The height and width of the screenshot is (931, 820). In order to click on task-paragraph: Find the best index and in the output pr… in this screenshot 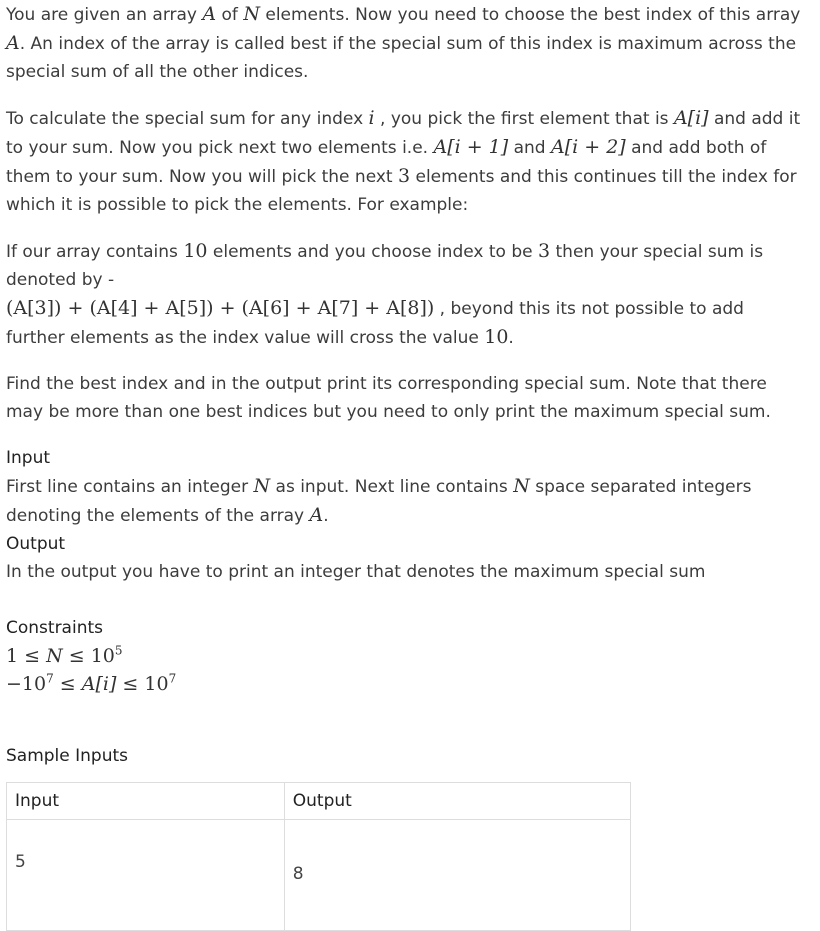, I will do `click(388, 398)`.